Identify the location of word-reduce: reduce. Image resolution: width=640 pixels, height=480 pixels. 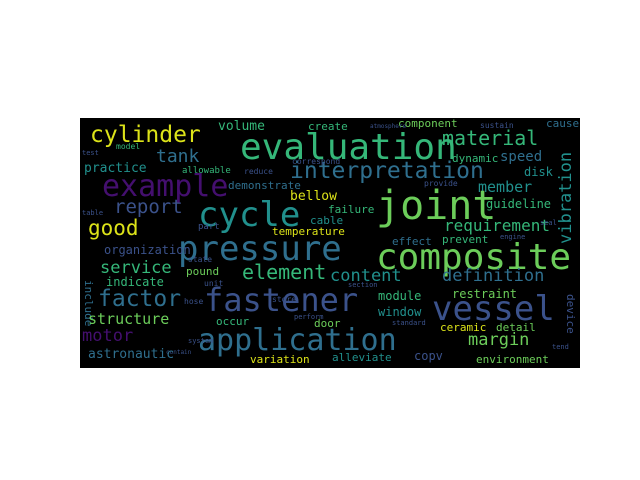
(258, 171).